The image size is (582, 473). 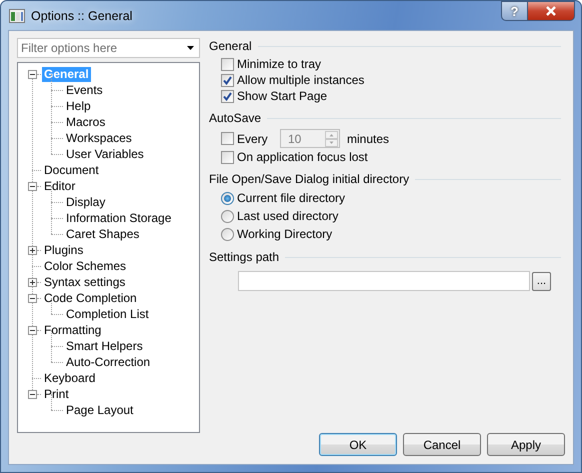 What do you see at coordinates (271, 64) in the screenshot?
I see `checkbox: Minimize to tray` at bounding box center [271, 64].